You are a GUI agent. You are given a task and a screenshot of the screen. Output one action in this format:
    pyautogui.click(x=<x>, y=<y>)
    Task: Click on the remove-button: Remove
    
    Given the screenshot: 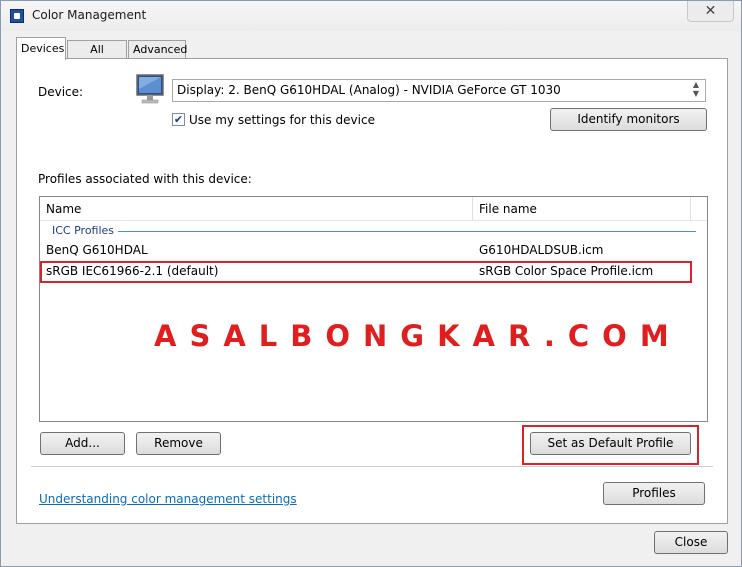 What is the action you would take?
    pyautogui.click(x=178, y=443)
    